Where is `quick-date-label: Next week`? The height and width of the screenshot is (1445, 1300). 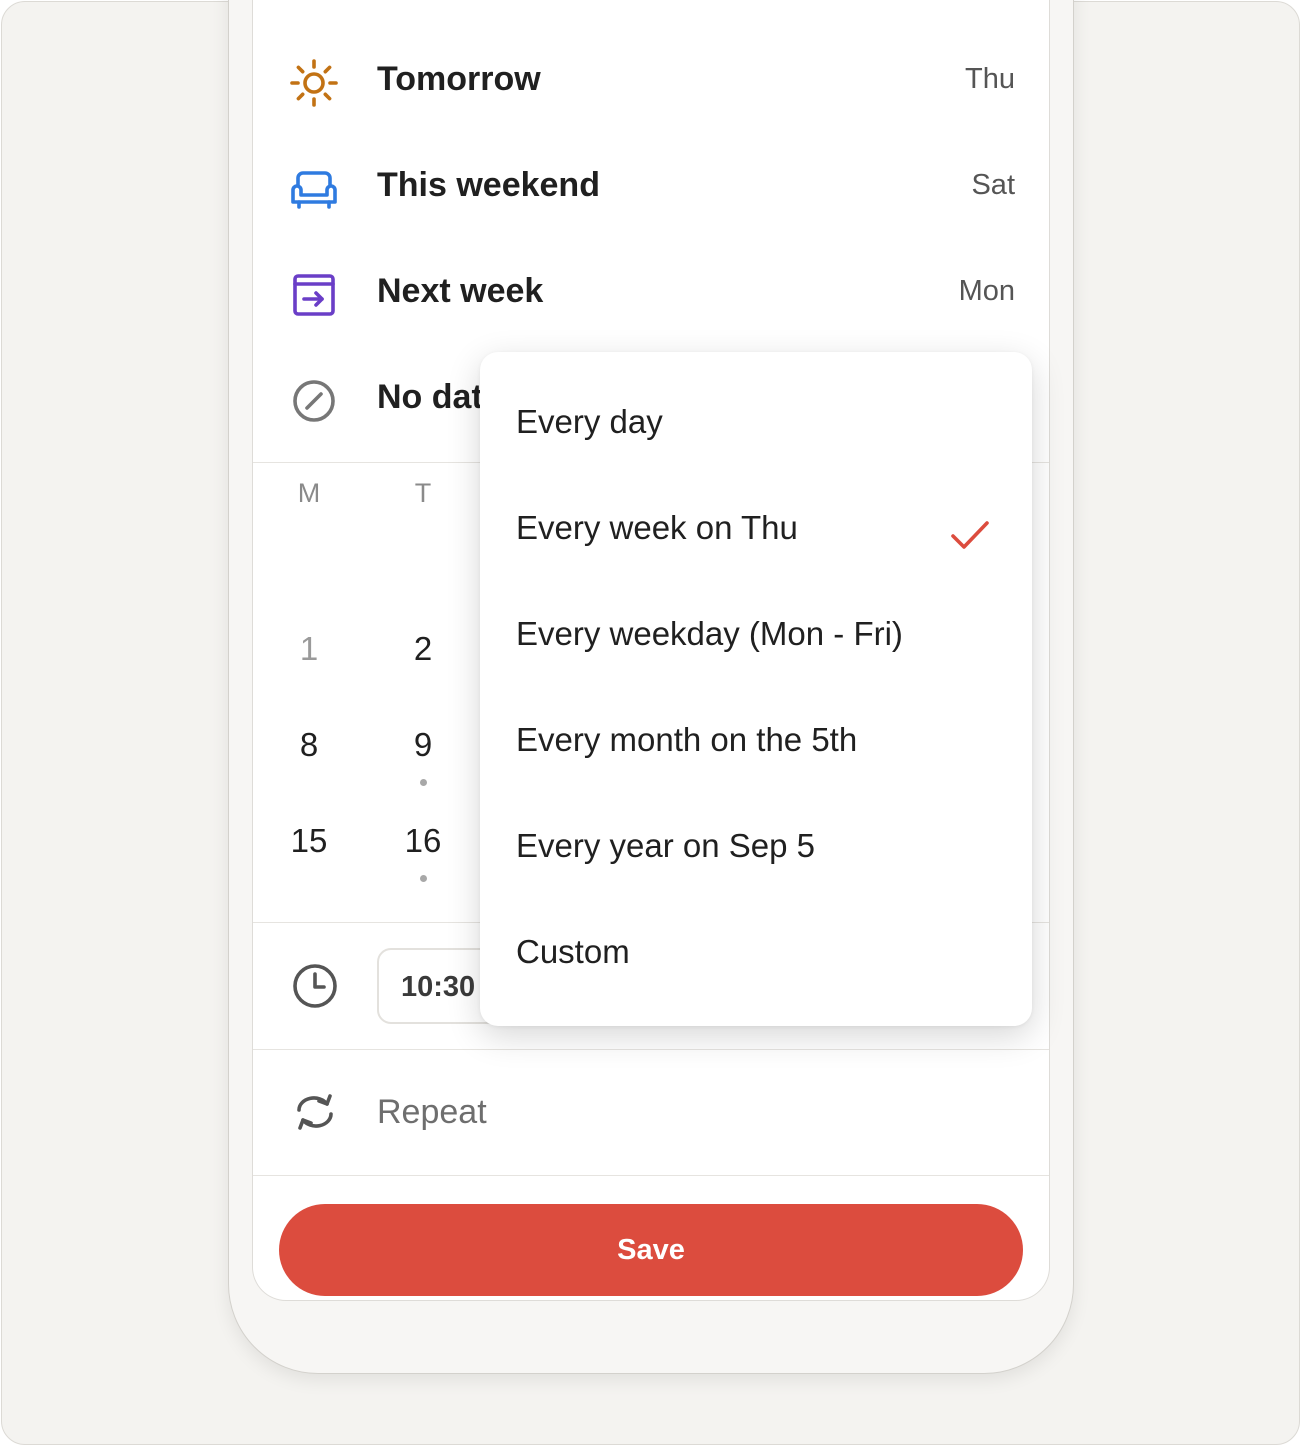
quick-date-label: Next week is located at coordinates (460, 291).